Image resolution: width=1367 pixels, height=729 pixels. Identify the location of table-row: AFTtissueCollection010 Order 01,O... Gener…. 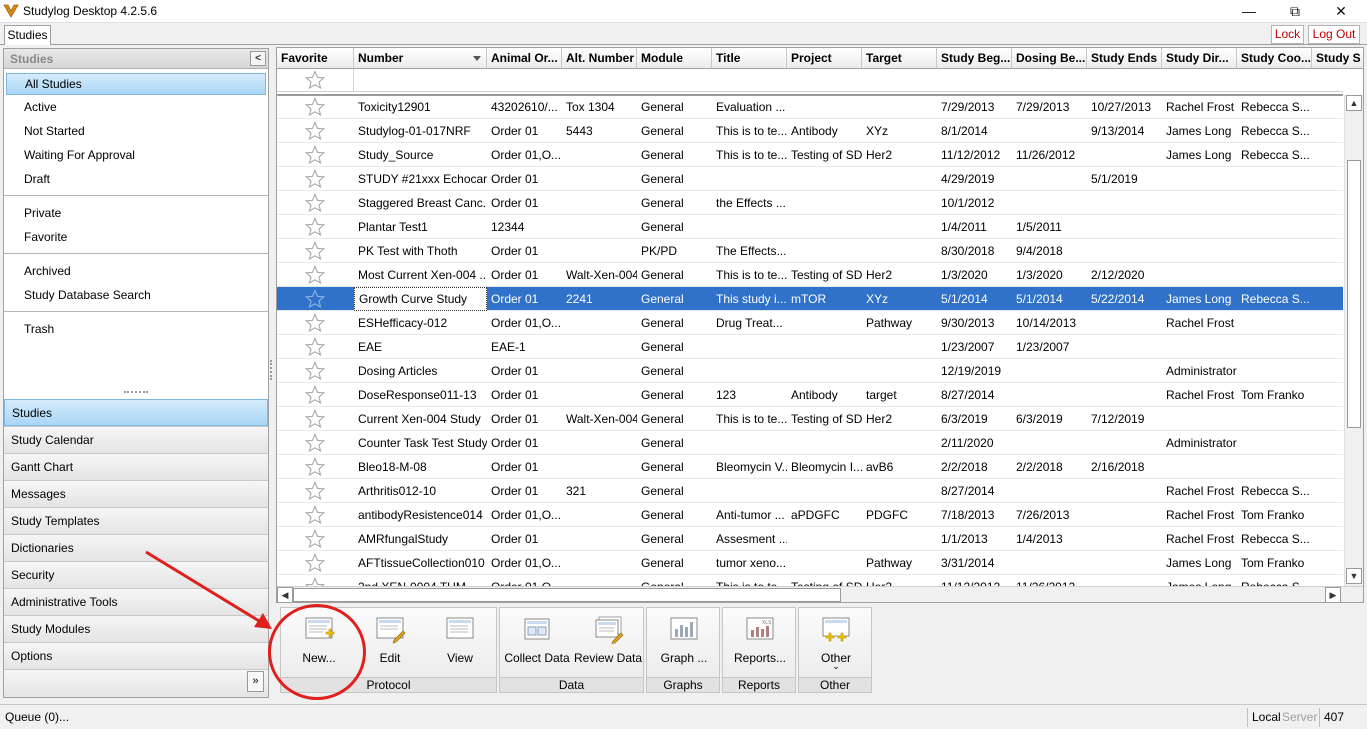
(810, 563).